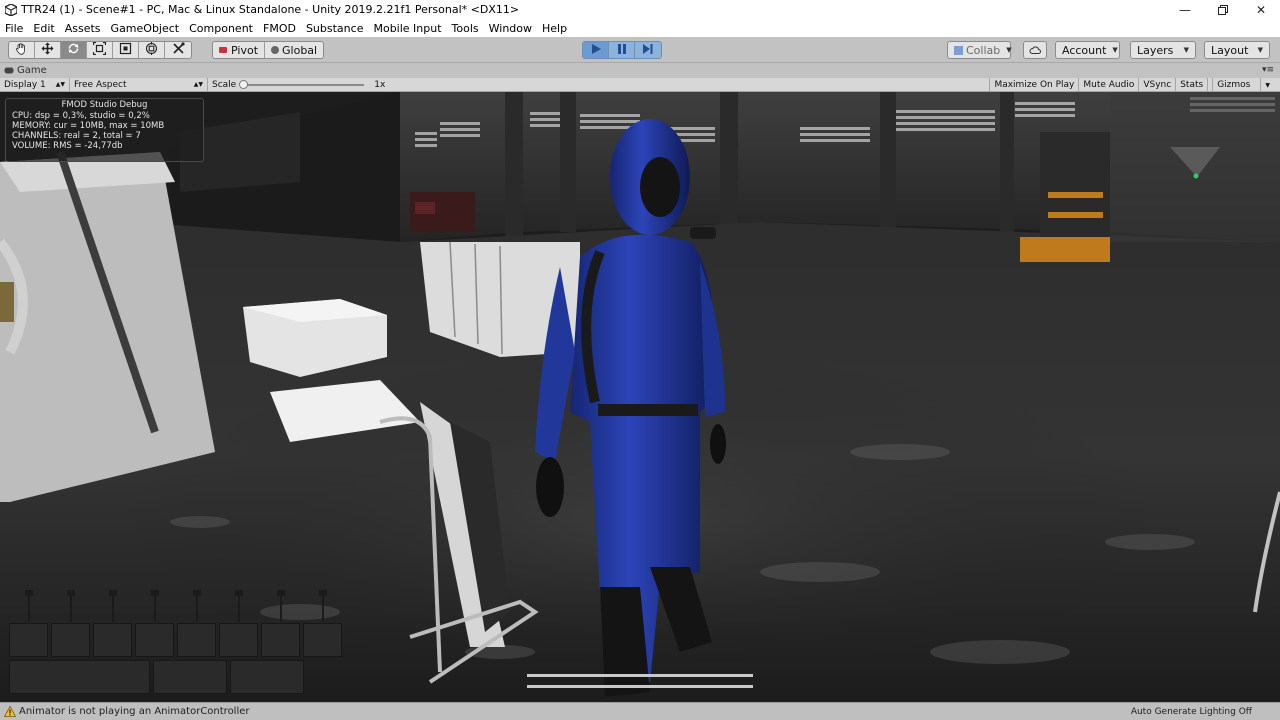 The height and width of the screenshot is (720, 1280). What do you see at coordinates (76, 136) in the screenshot?
I see `fmod-channels: CHANNELS: real = 2, total = 7` at bounding box center [76, 136].